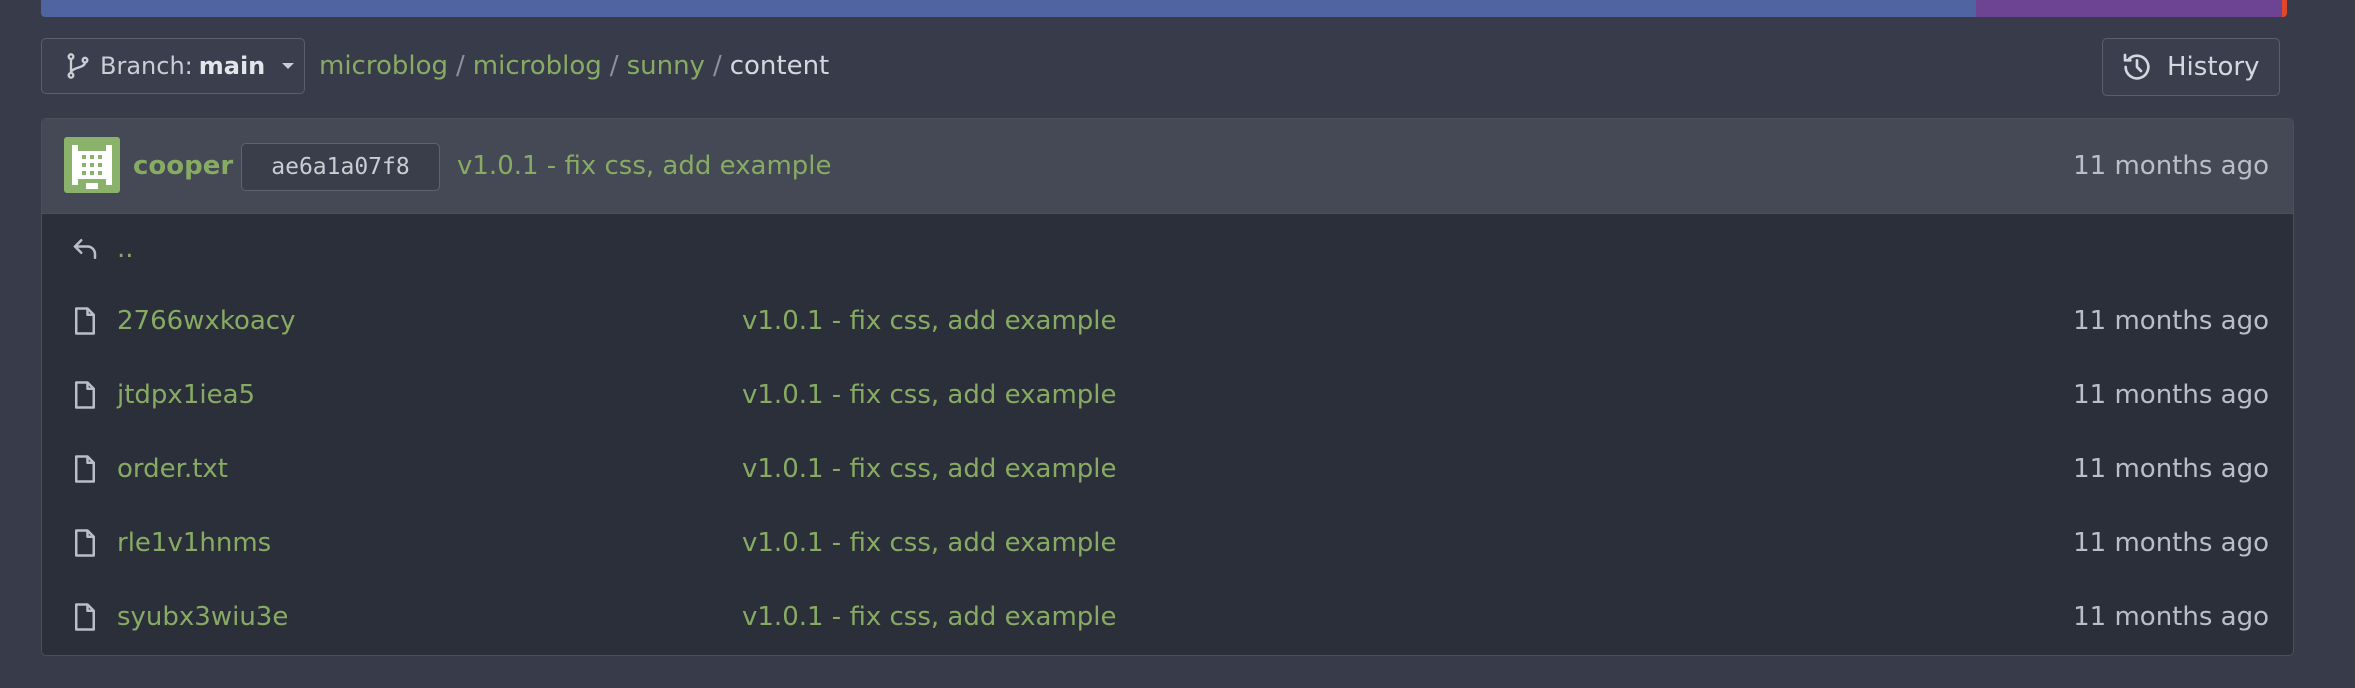  Describe the element at coordinates (125, 249) in the screenshot. I see `parent-directory-link: ..` at that location.